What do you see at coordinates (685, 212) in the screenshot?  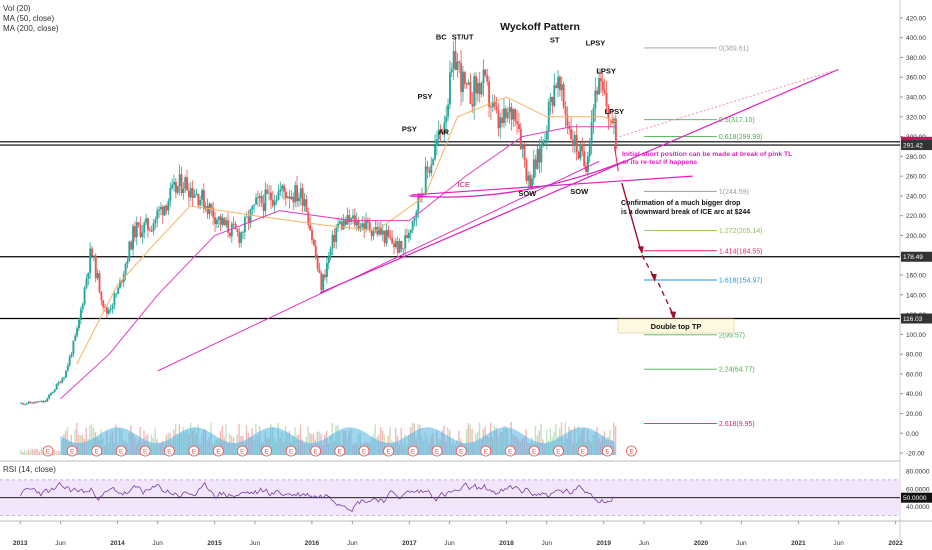 I see `note-black-line2: is a downward break of ICE arc at $244` at bounding box center [685, 212].